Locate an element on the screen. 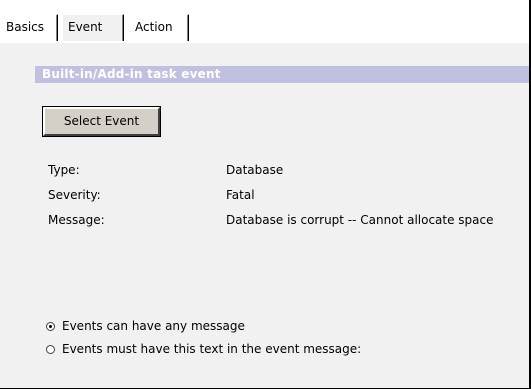  select-event-button: Select Event is located at coordinates (101, 121).